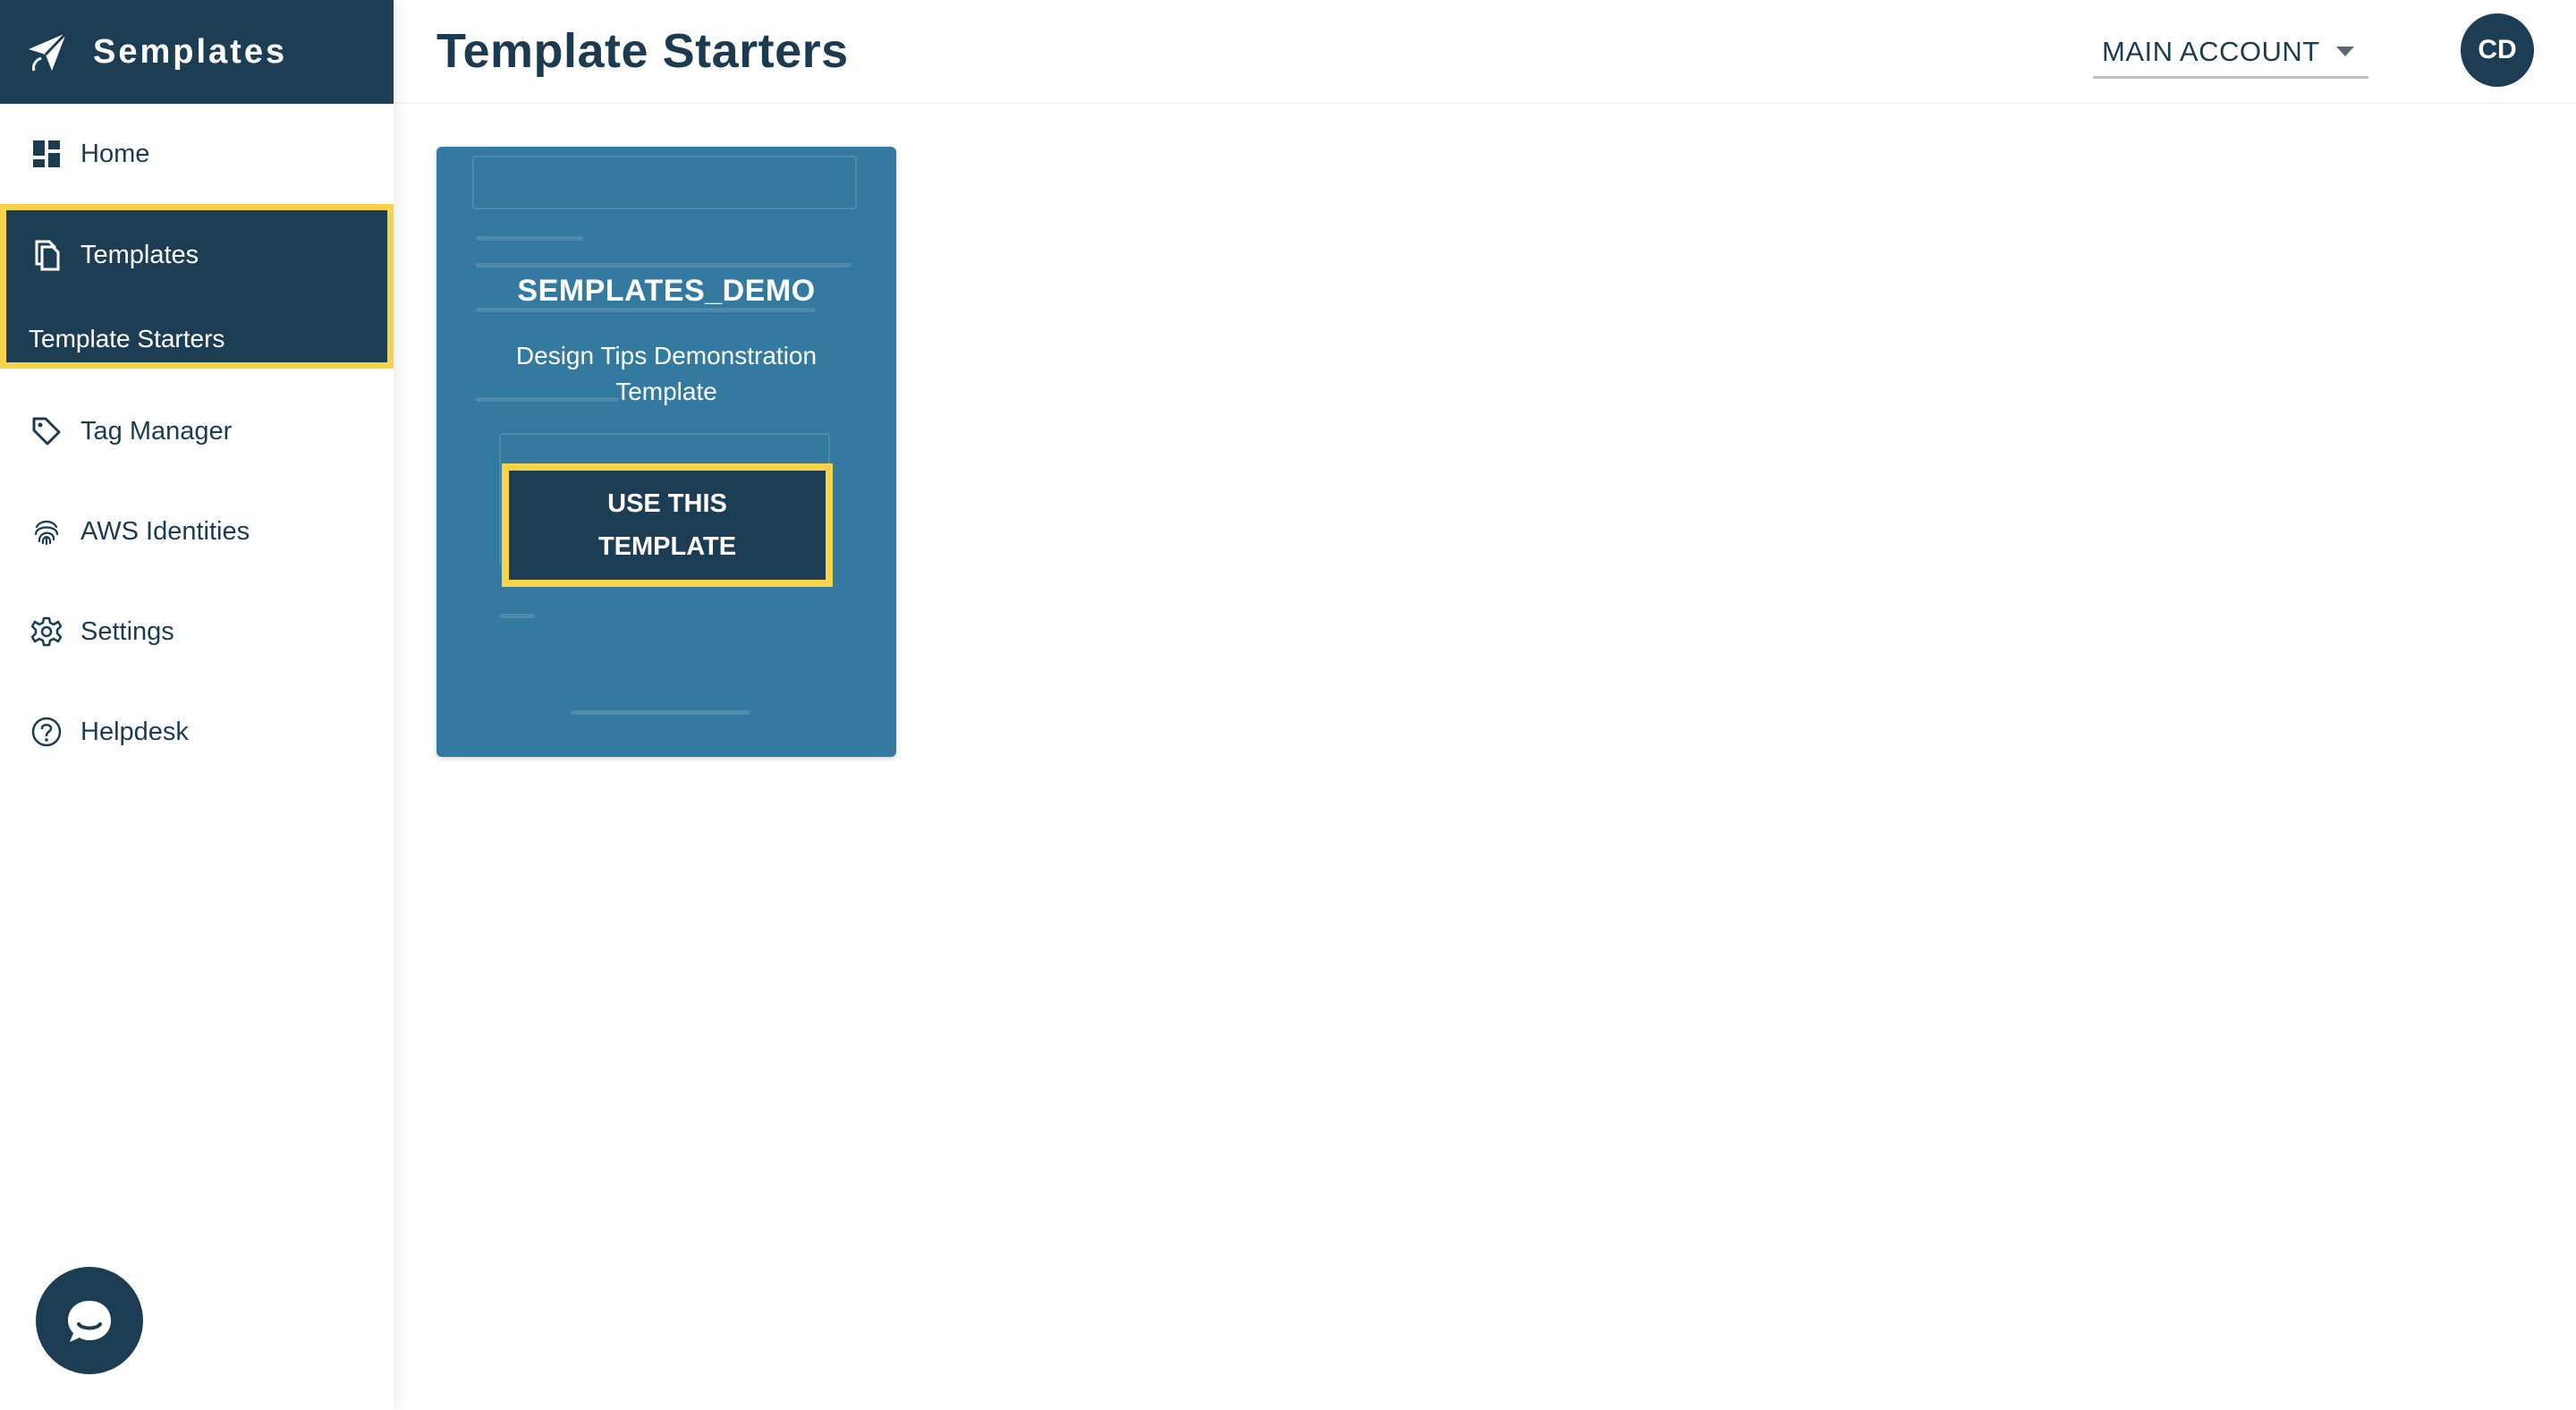  What do you see at coordinates (2497, 50) in the screenshot?
I see `user-avatar: CD` at bounding box center [2497, 50].